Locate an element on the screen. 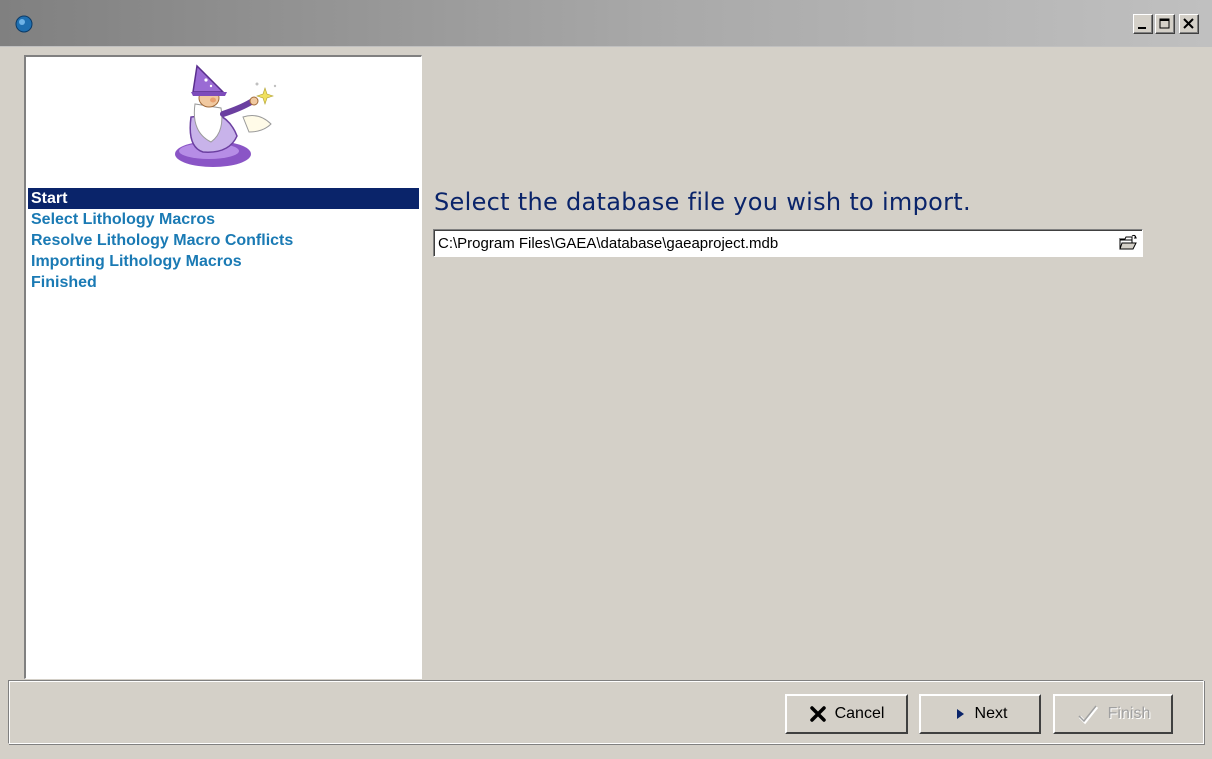 The image size is (1212, 759). play-arrow-icon is located at coordinates (960, 714).